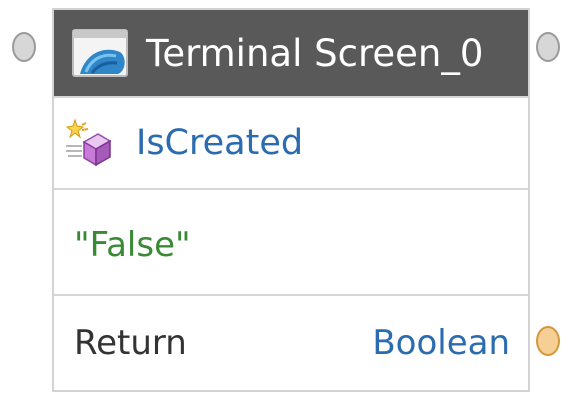 Image resolution: width=572 pixels, height=396 pixels. Describe the element at coordinates (220, 143) in the screenshot. I see `property-label: IsCreated` at that location.